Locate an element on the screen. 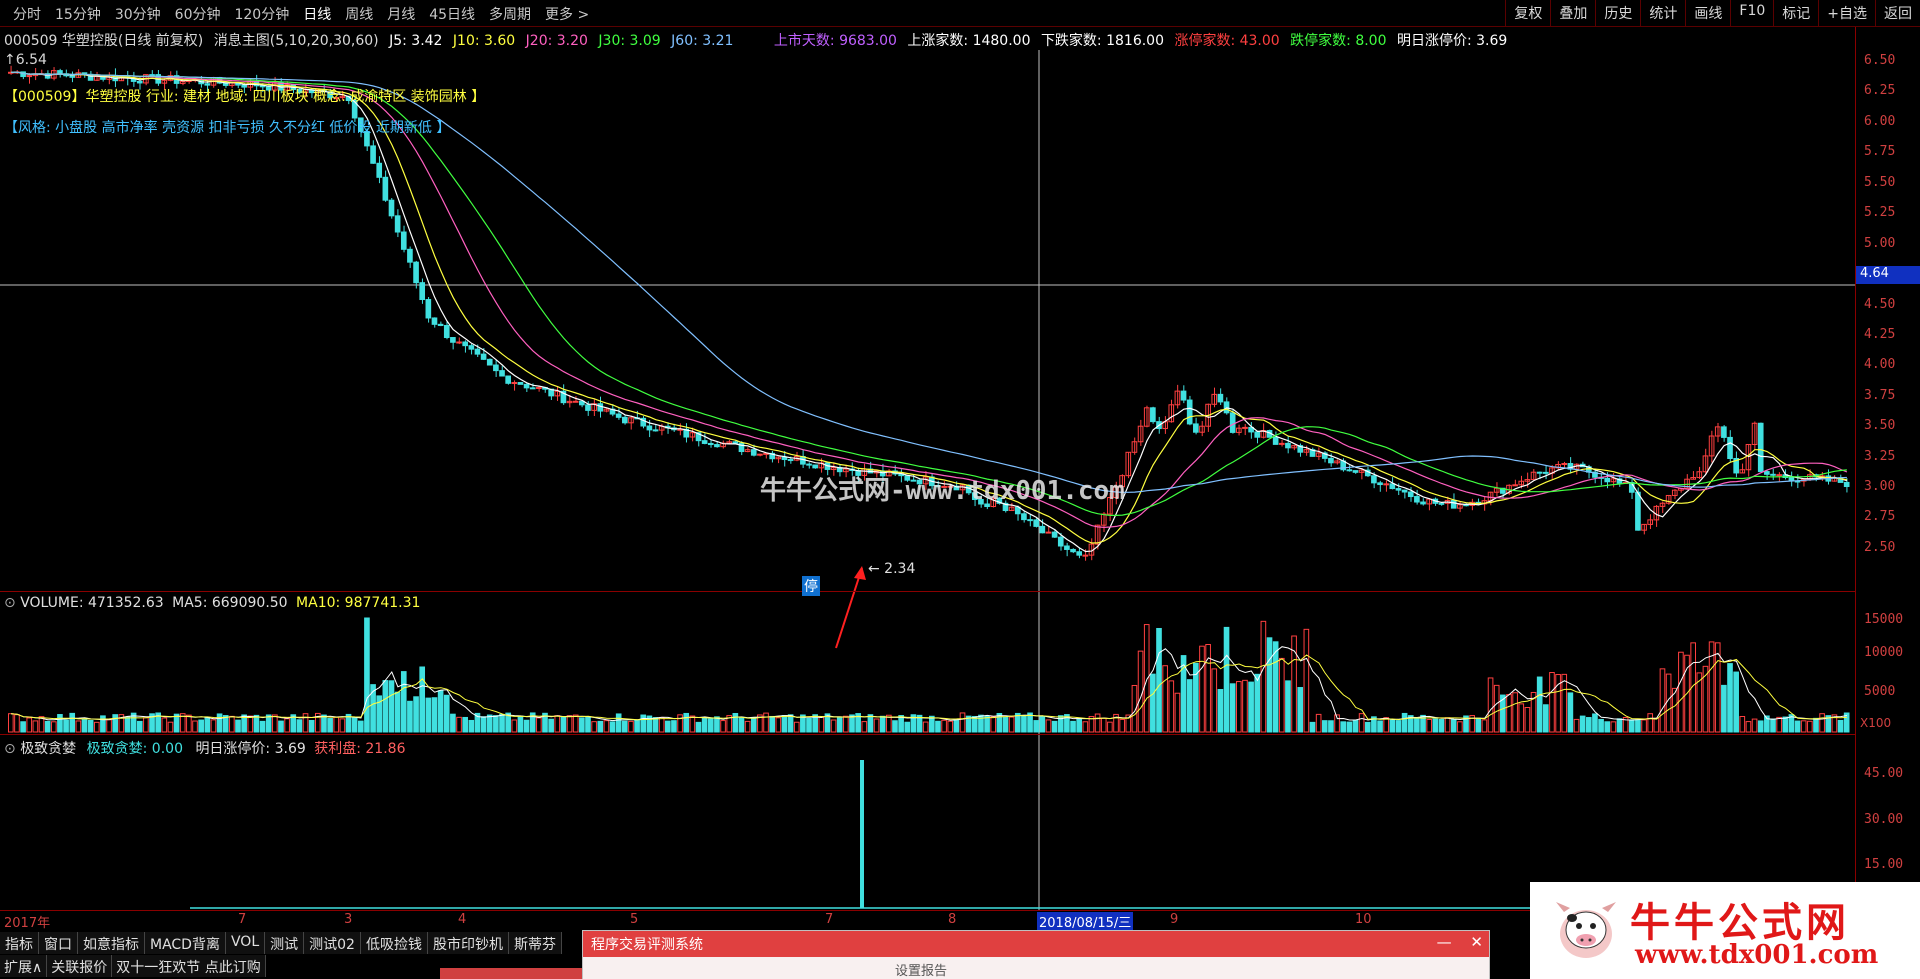  indicator-tab: 股市印钞机 is located at coordinates (468, 943).